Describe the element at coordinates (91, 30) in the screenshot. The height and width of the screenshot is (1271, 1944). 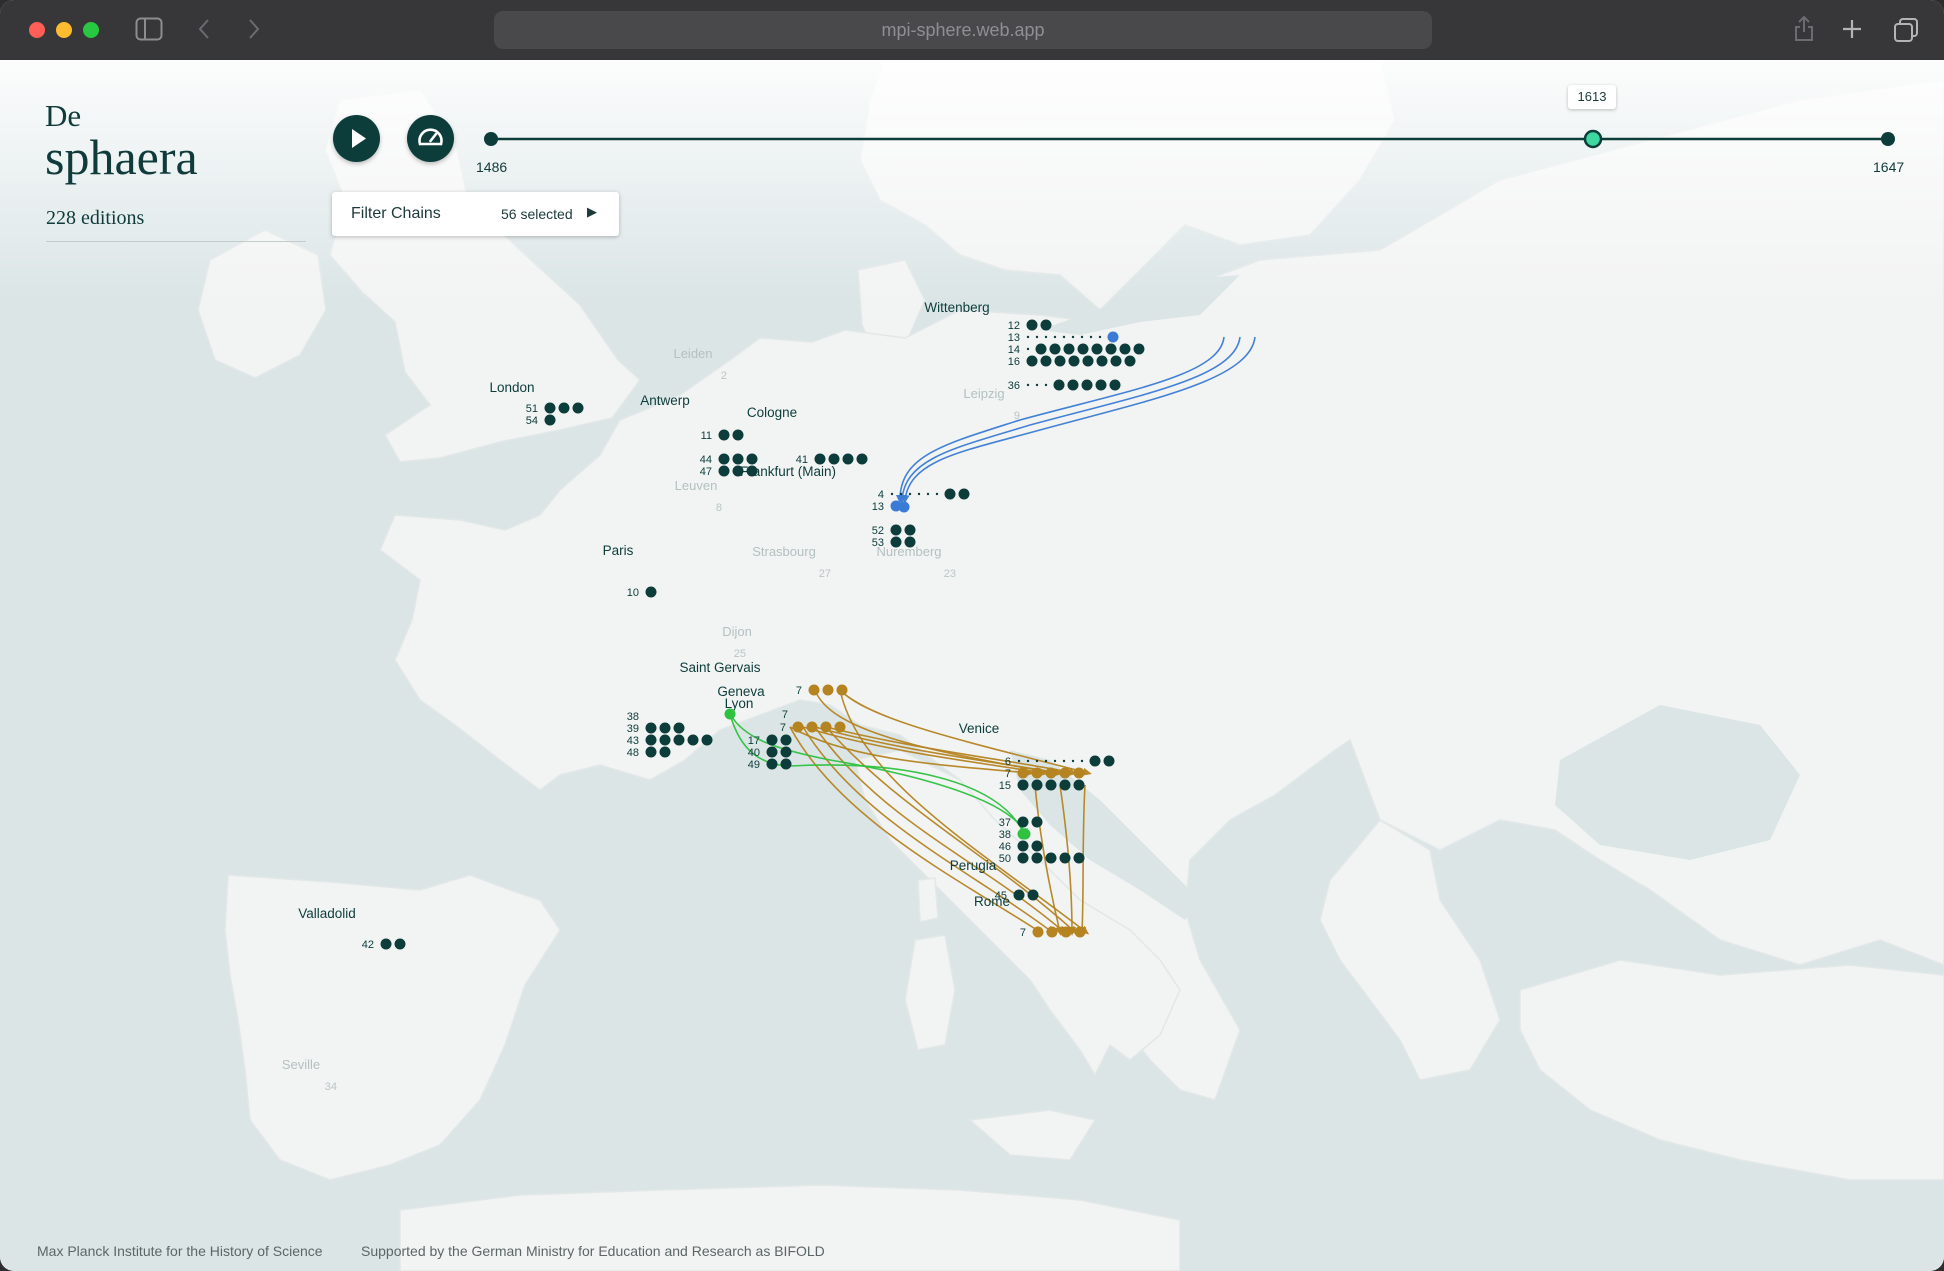
I see `zoom-window-button` at that location.